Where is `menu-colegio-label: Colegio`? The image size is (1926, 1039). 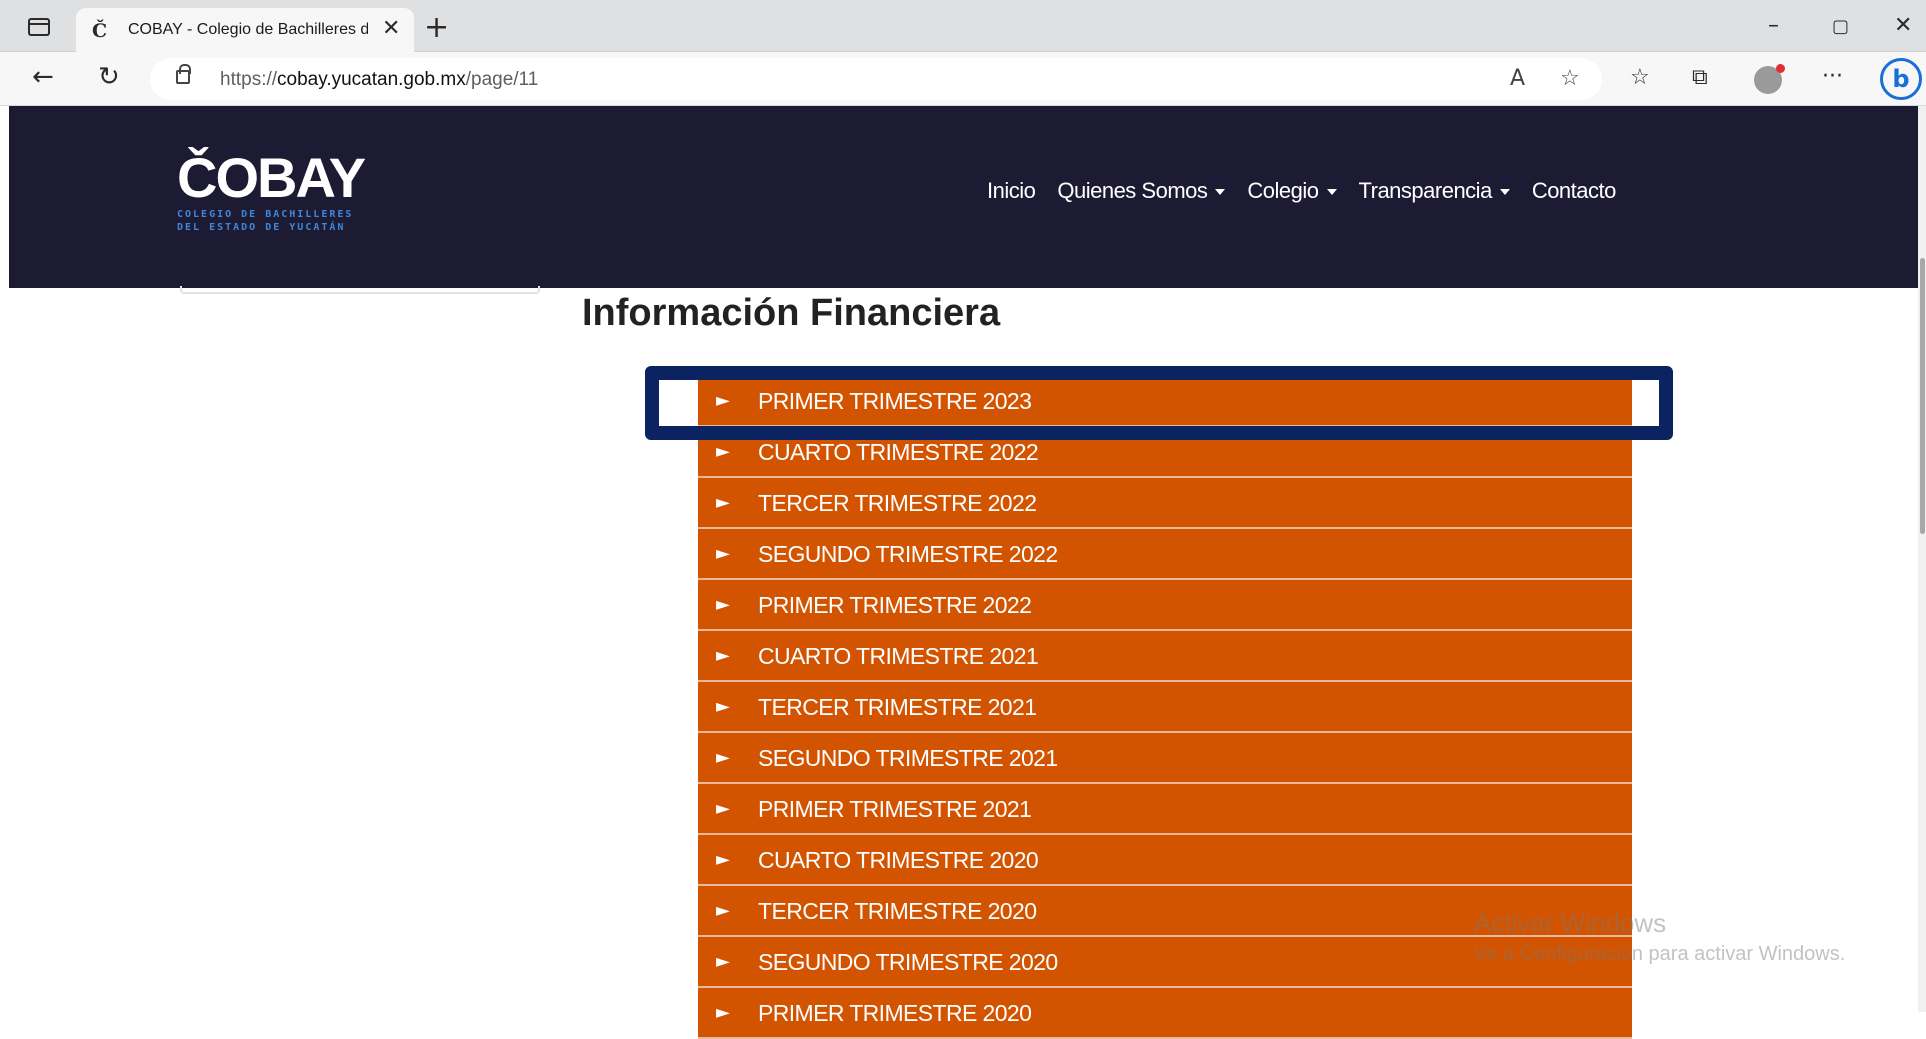
menu-colegio-label: Colegio is located at coordinates (1283, 190).